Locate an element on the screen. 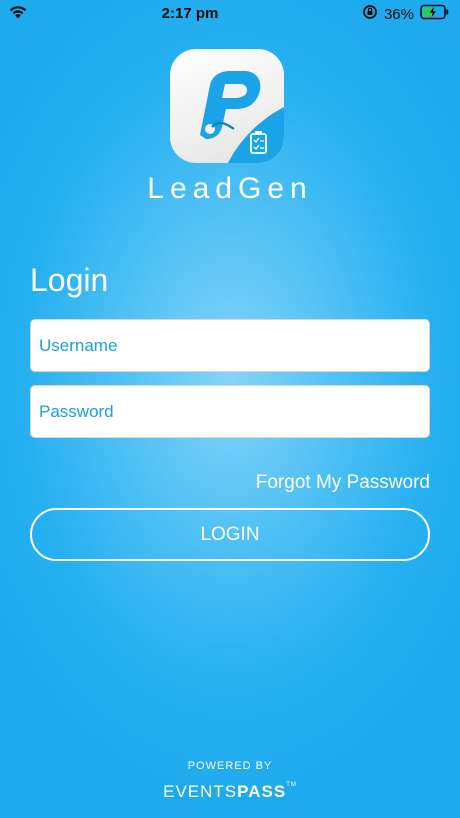  app-name: LeadGen is located at coordinates (230, 188).